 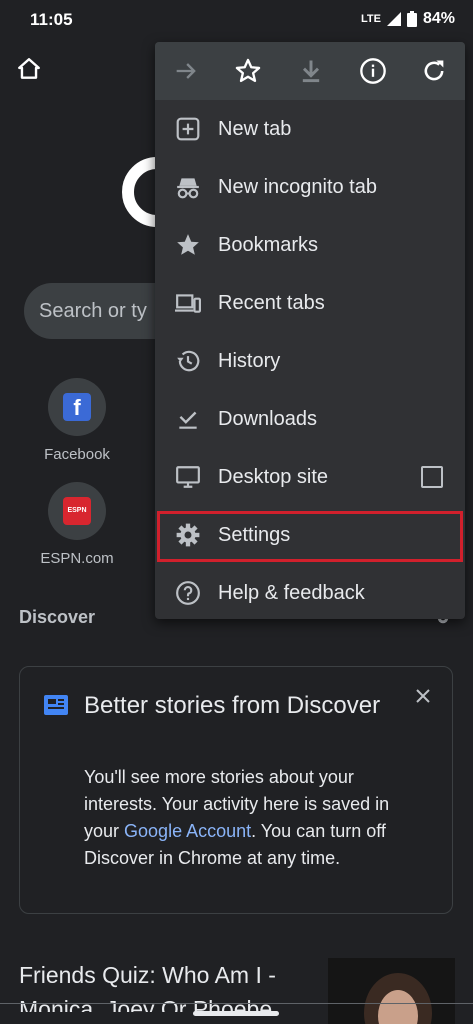 I want to click on close-icon, so click(x=423, y=696).